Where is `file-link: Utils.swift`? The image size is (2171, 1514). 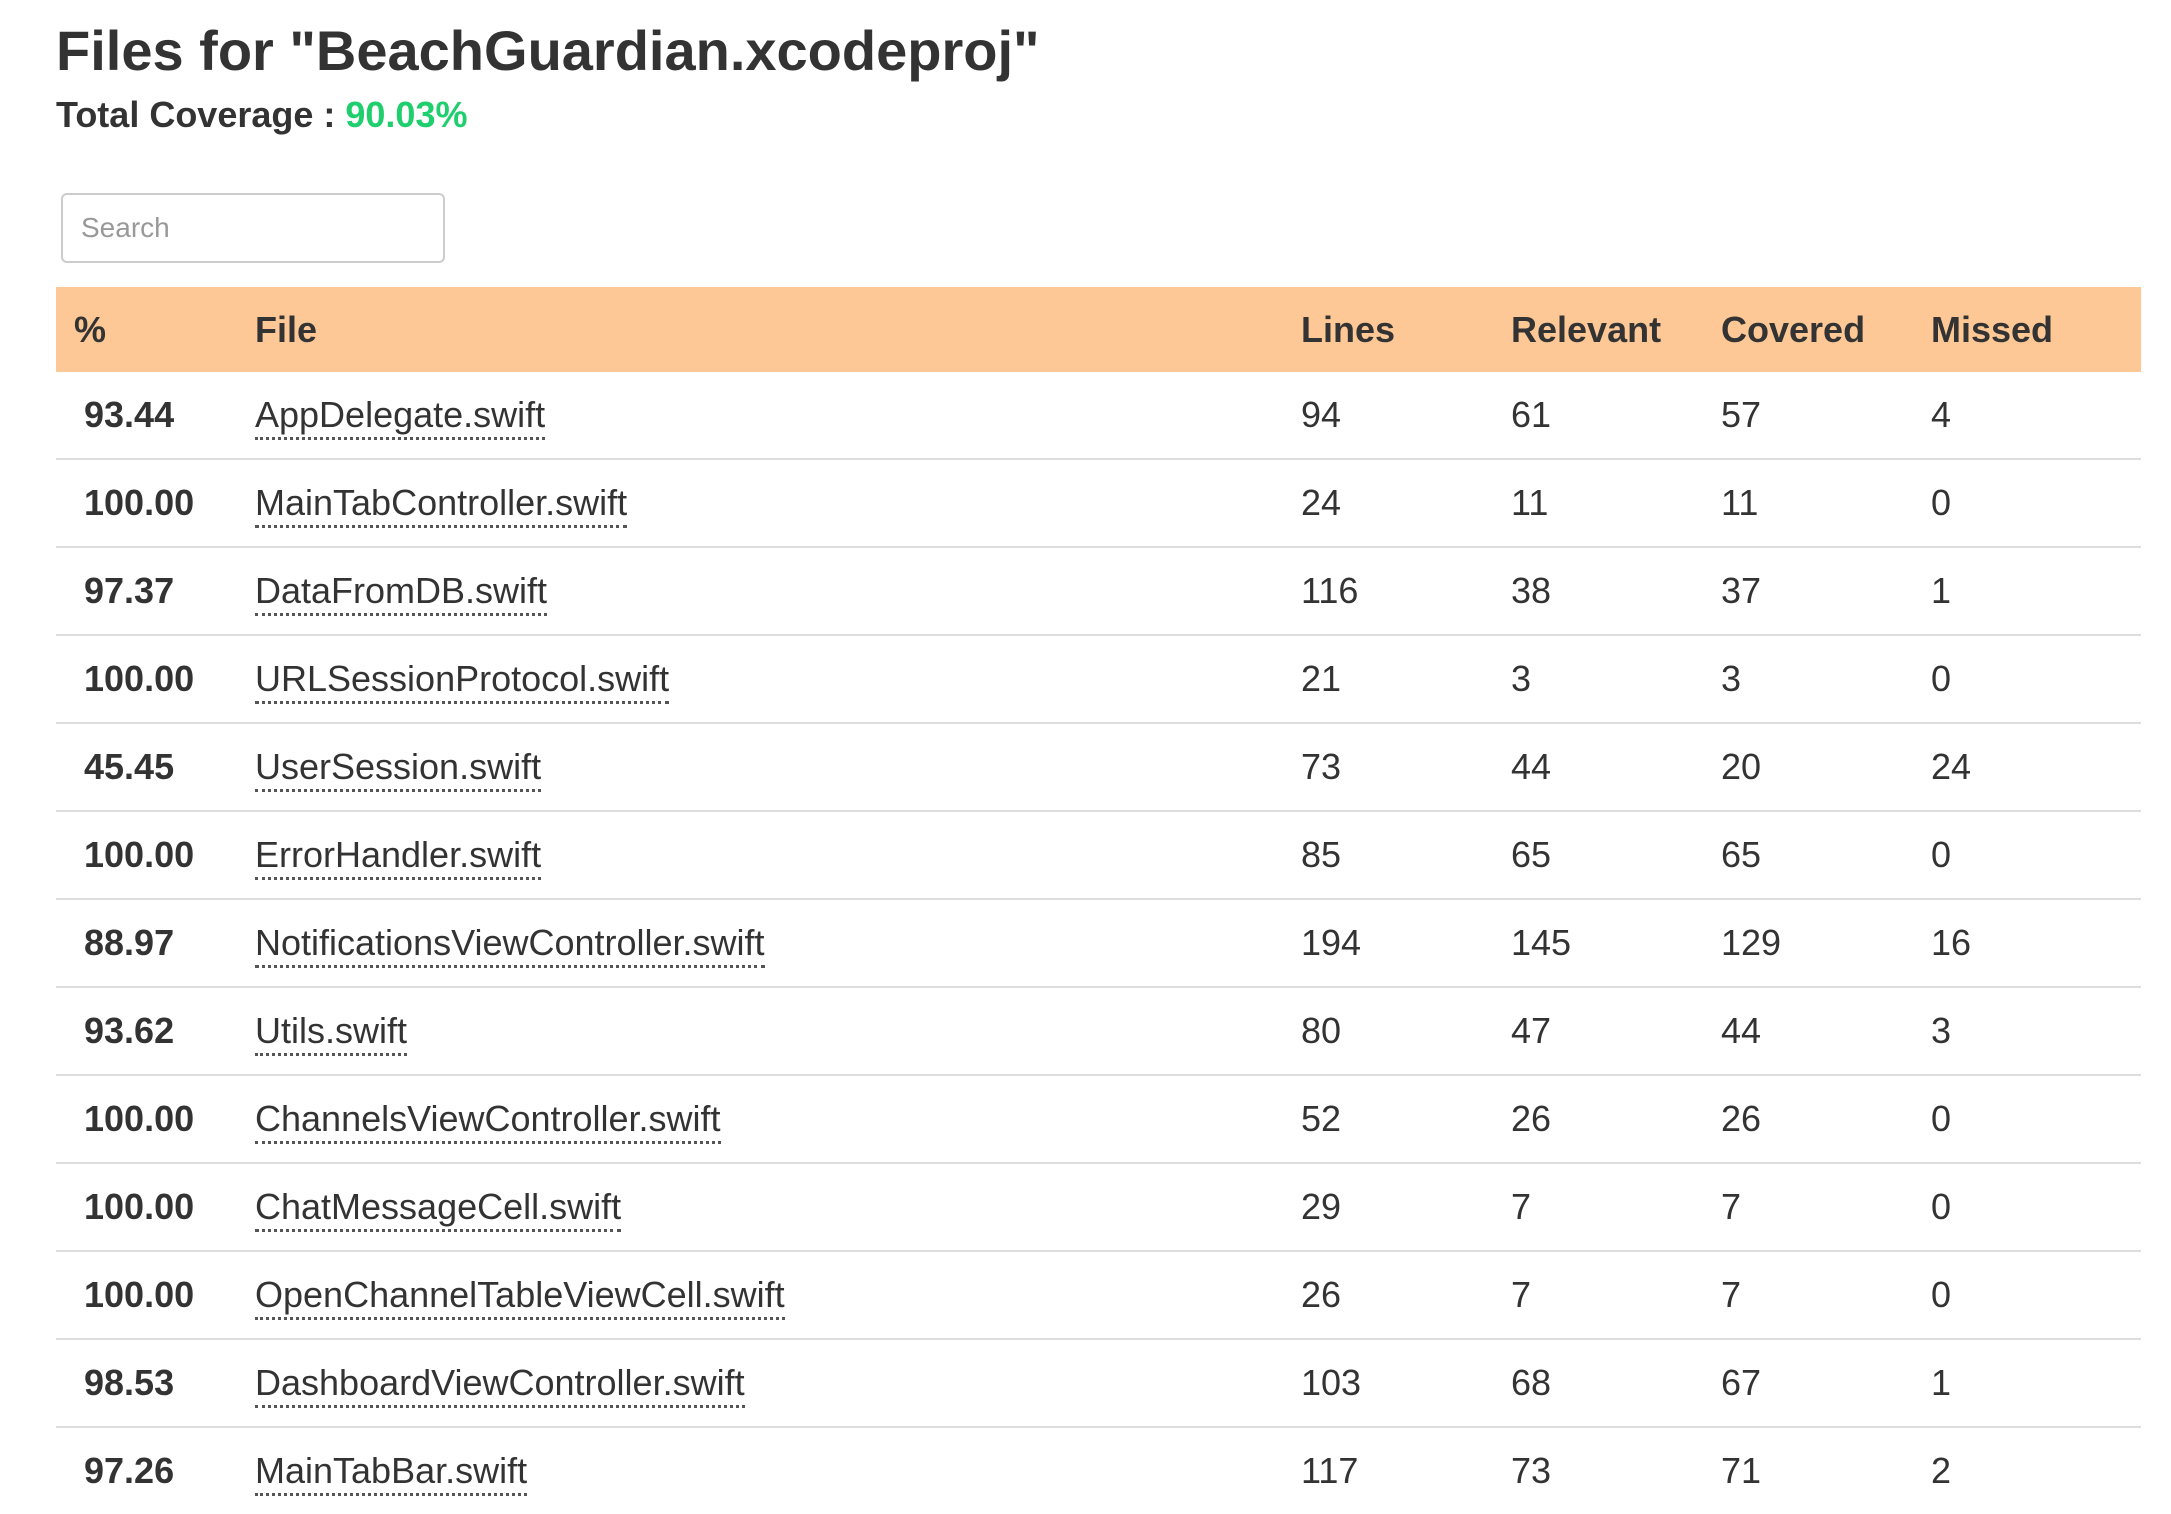 file-link: Utils.swift is located at coordinates (331, 1033).